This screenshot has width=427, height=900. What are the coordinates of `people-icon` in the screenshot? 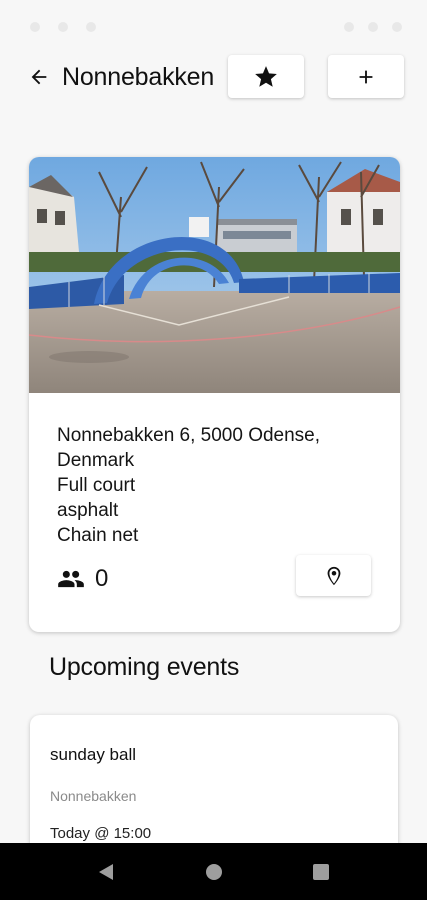 It's located at (71, 579).